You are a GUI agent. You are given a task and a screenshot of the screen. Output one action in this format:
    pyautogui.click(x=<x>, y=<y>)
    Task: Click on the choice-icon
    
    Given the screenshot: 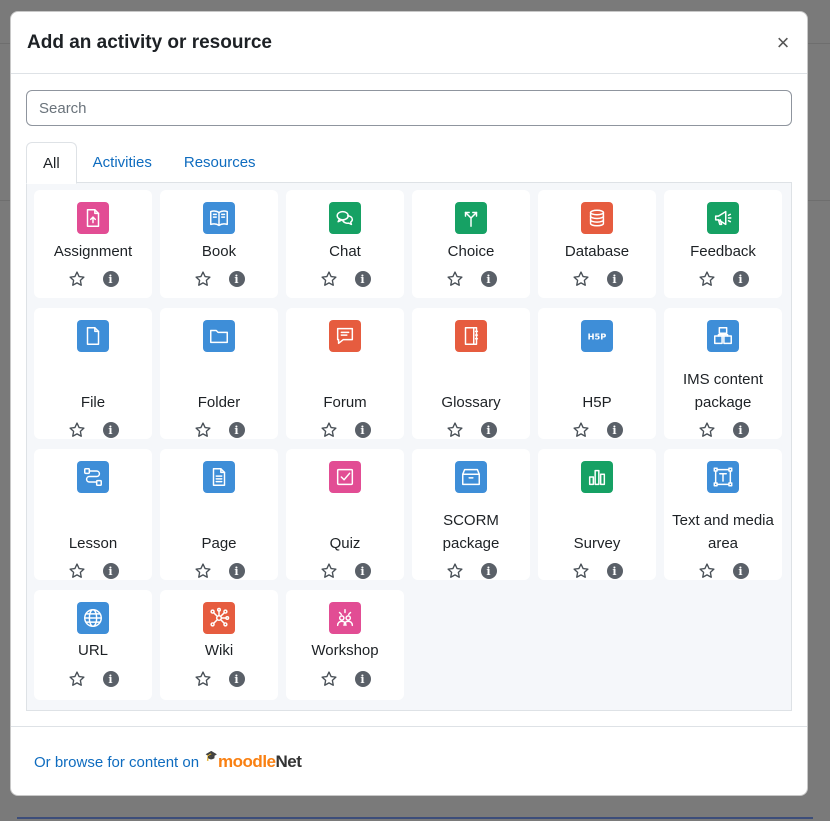 What is the action you would take?
    pyautogui.click(x=471, y=218)
    